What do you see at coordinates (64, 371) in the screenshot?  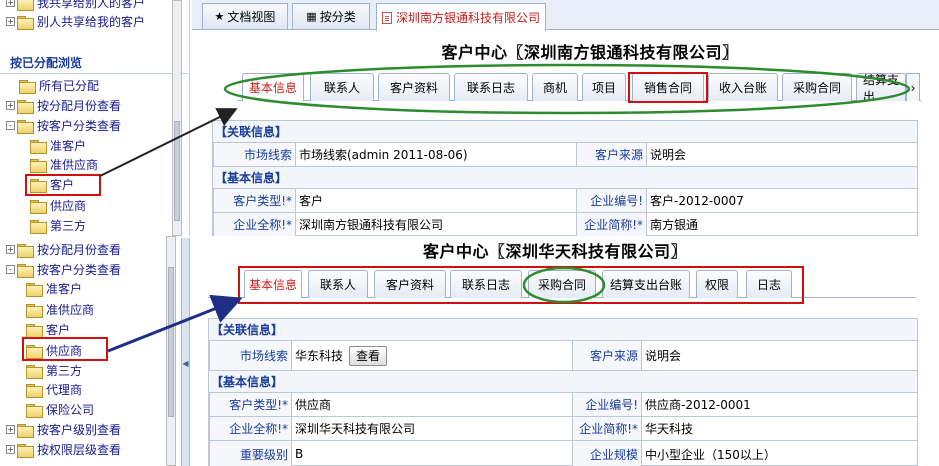 I see `tree-item-label: 第三方` at bounding box center [64, 371].